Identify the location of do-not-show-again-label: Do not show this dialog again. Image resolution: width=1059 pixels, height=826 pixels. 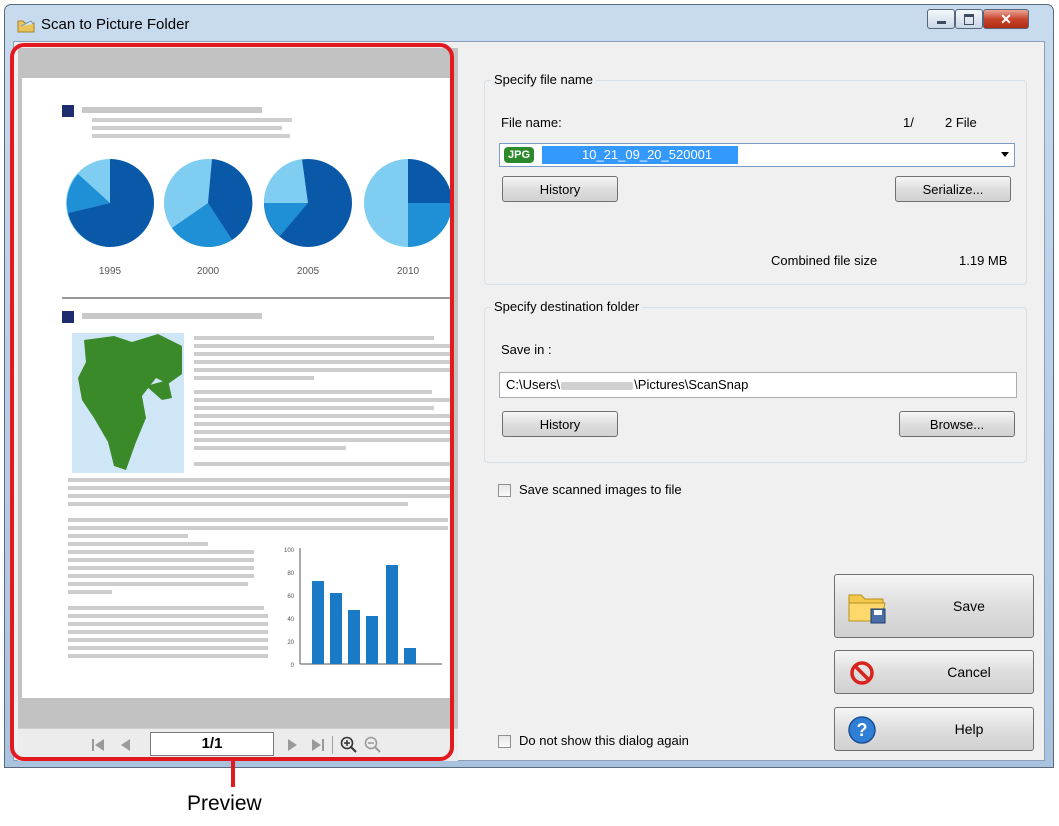
(604, 740).